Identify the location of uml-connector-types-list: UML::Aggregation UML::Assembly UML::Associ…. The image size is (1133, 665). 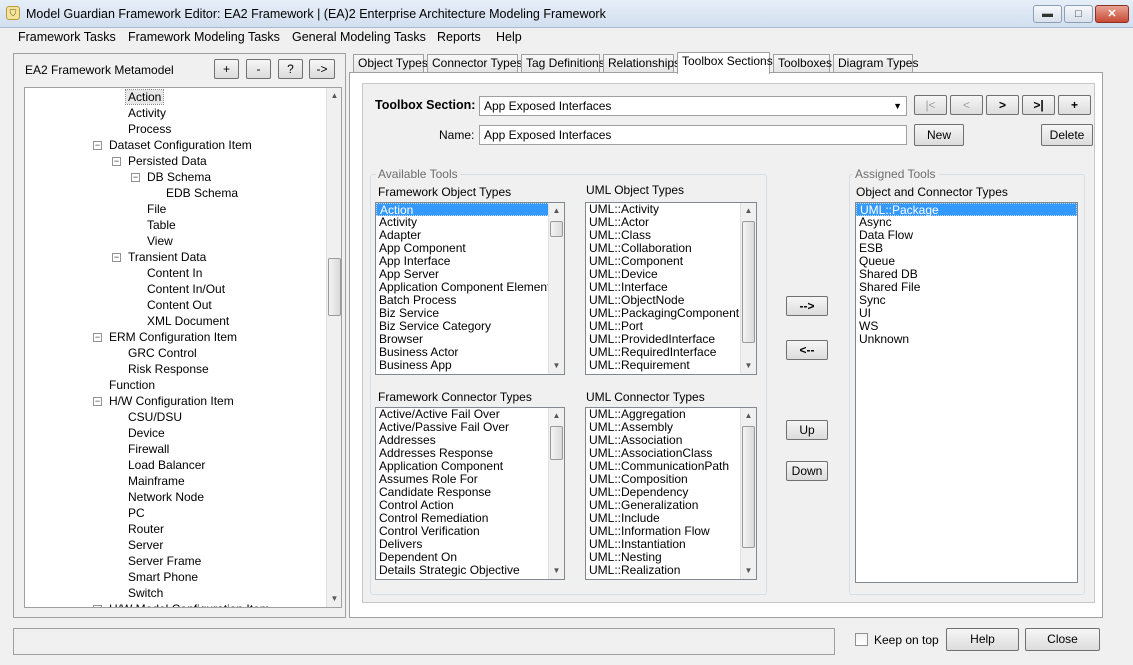
(671, 493).